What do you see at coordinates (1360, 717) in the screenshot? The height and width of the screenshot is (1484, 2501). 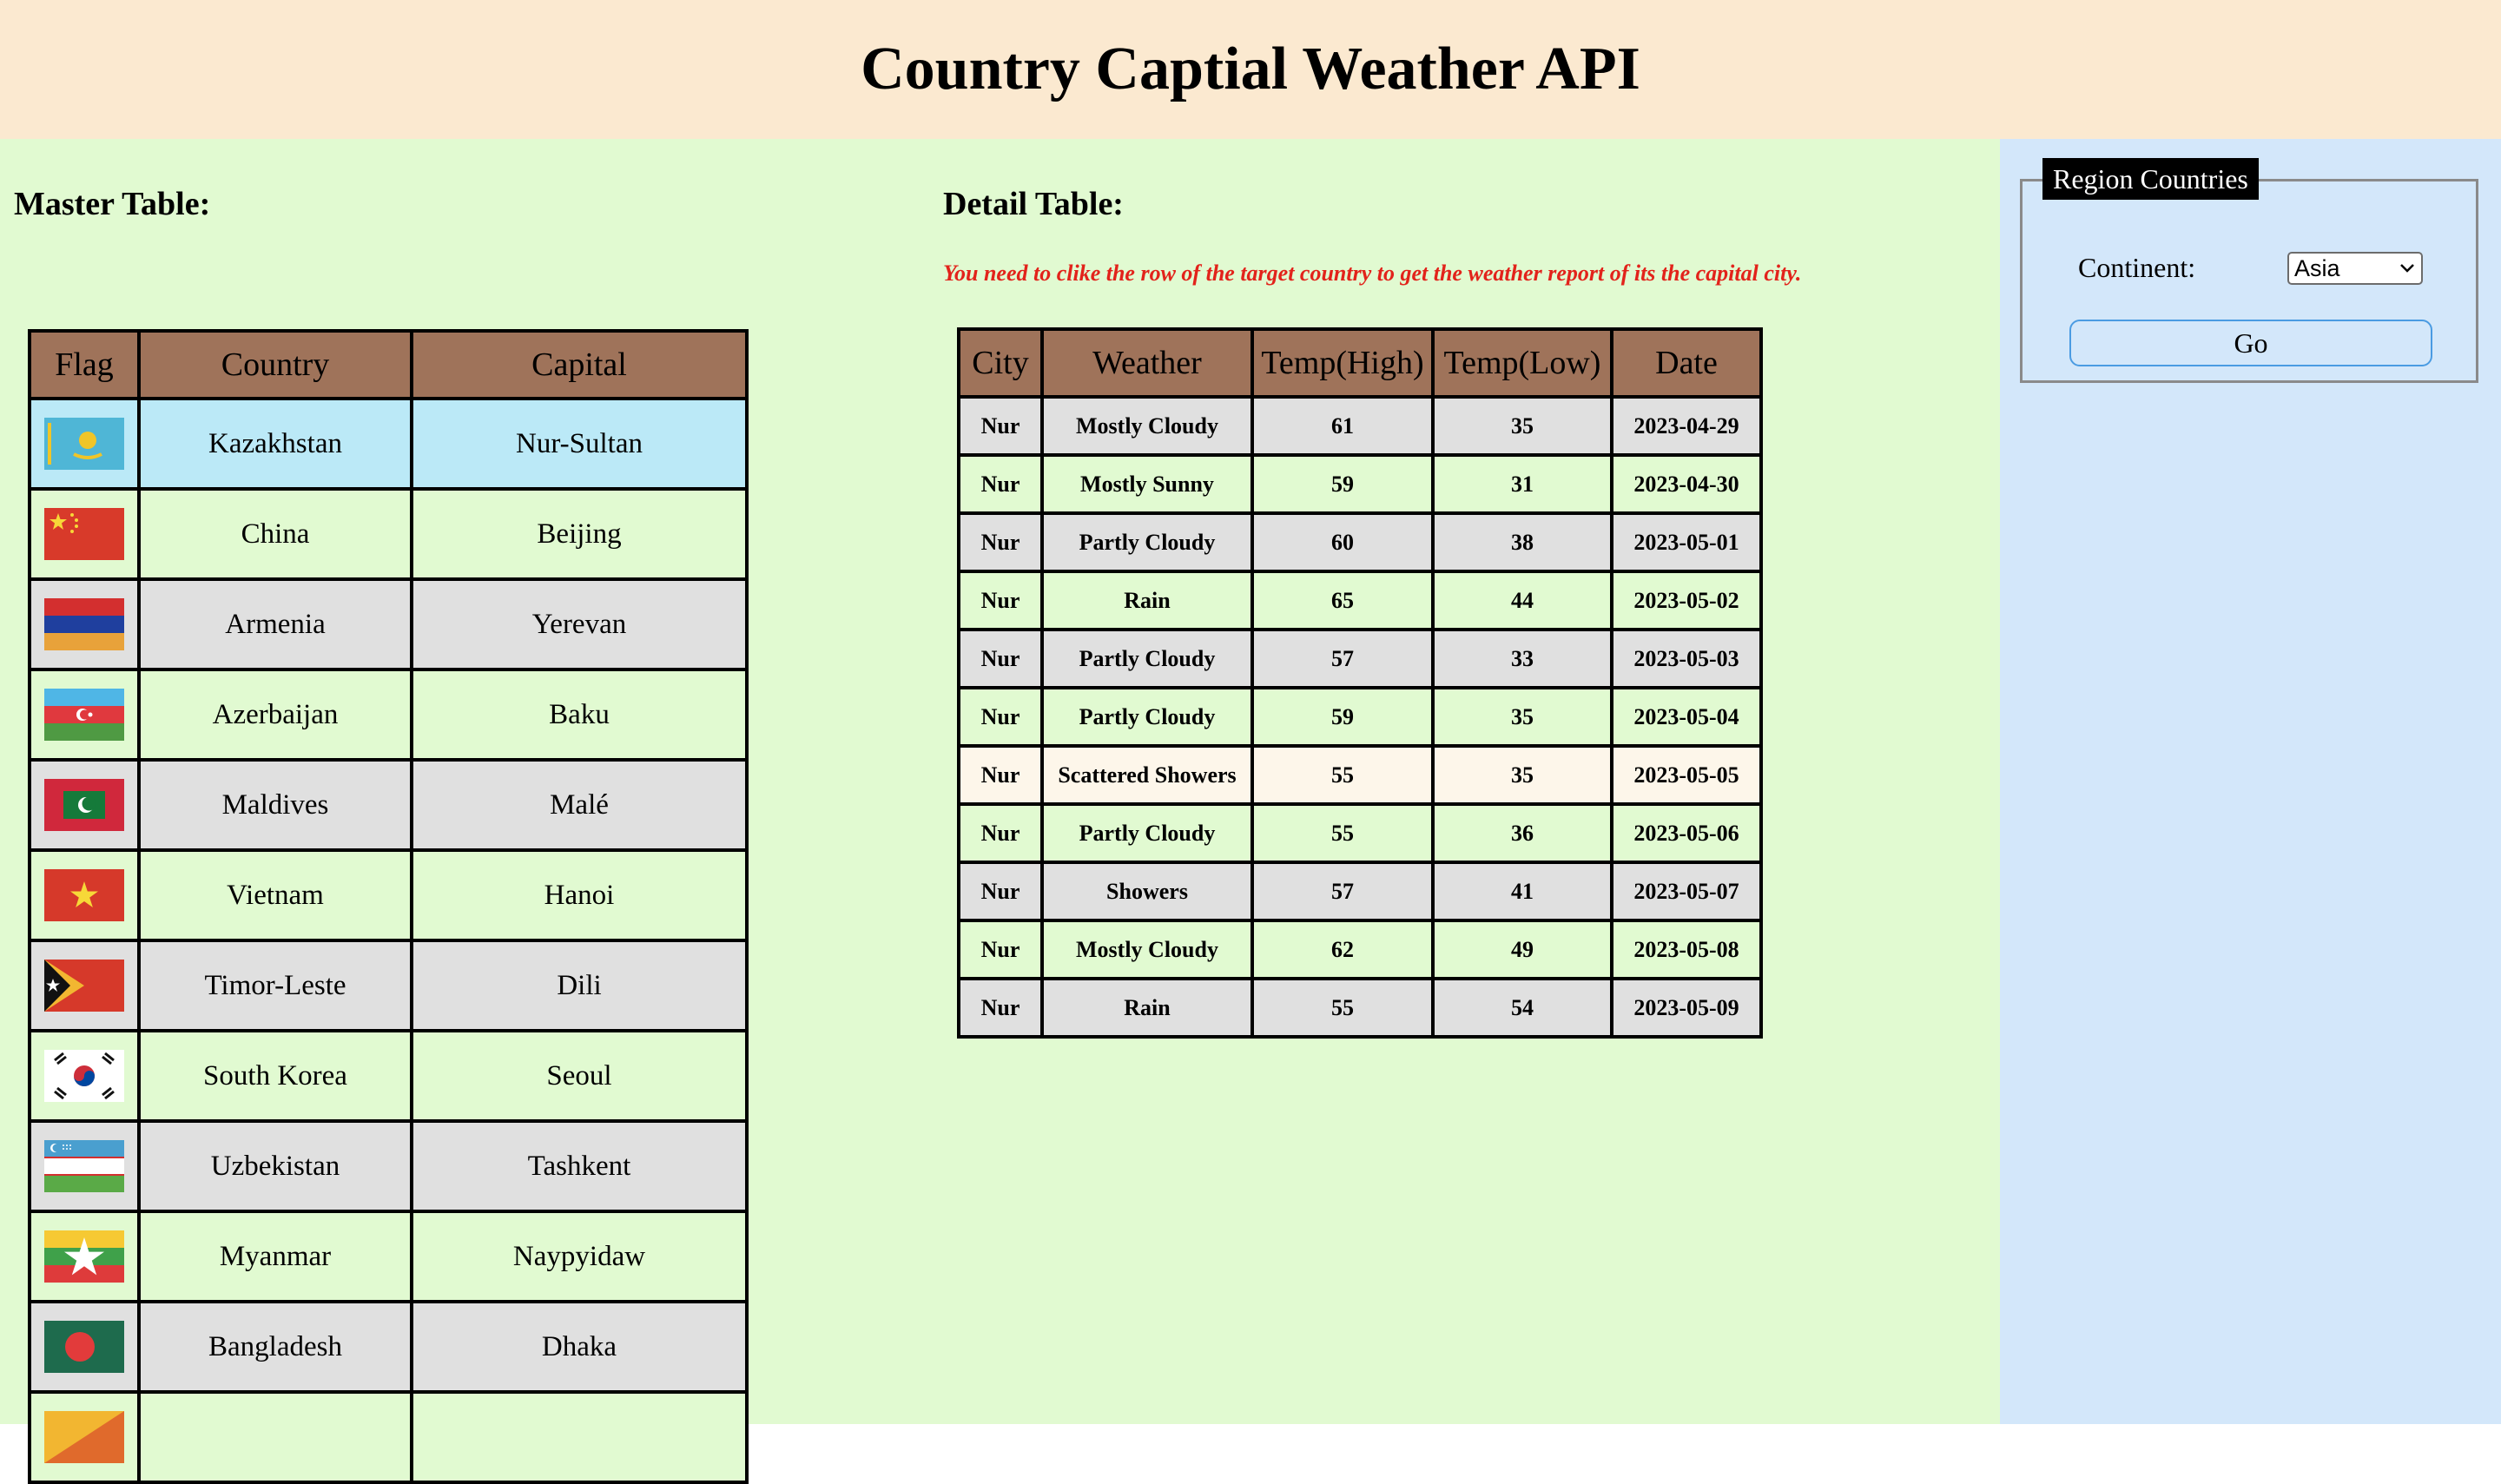 I see `detail-row: Nur Partly Cloudy 59 35 2023-05-04` at bounding box center [1360, 717].